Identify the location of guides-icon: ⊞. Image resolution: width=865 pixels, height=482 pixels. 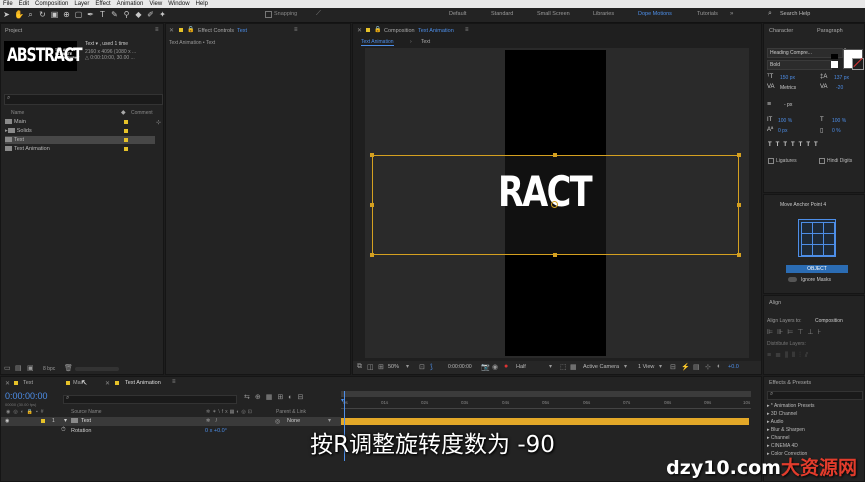
(381, 367).